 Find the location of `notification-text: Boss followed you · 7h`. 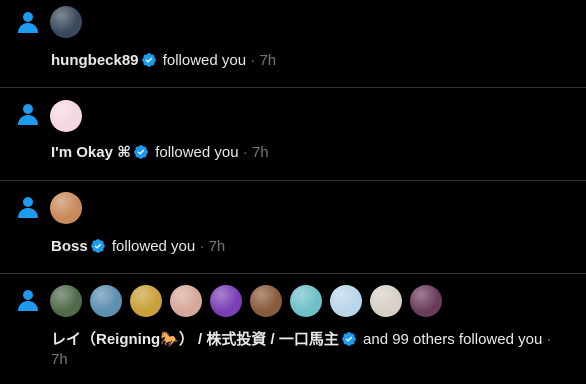

notification-text: Boss followed you · 7h is located at coordinates (310, 247).